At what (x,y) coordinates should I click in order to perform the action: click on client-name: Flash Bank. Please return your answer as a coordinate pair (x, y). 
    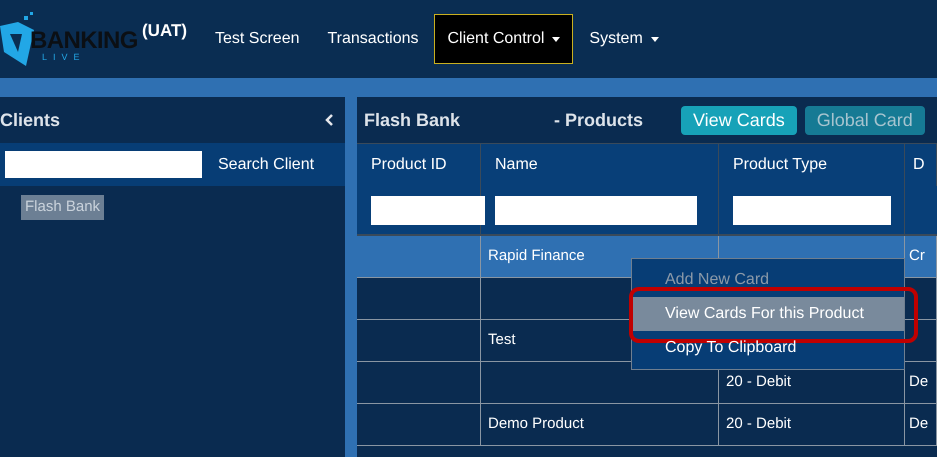
    Looking at the image, I should click on (413, 120).